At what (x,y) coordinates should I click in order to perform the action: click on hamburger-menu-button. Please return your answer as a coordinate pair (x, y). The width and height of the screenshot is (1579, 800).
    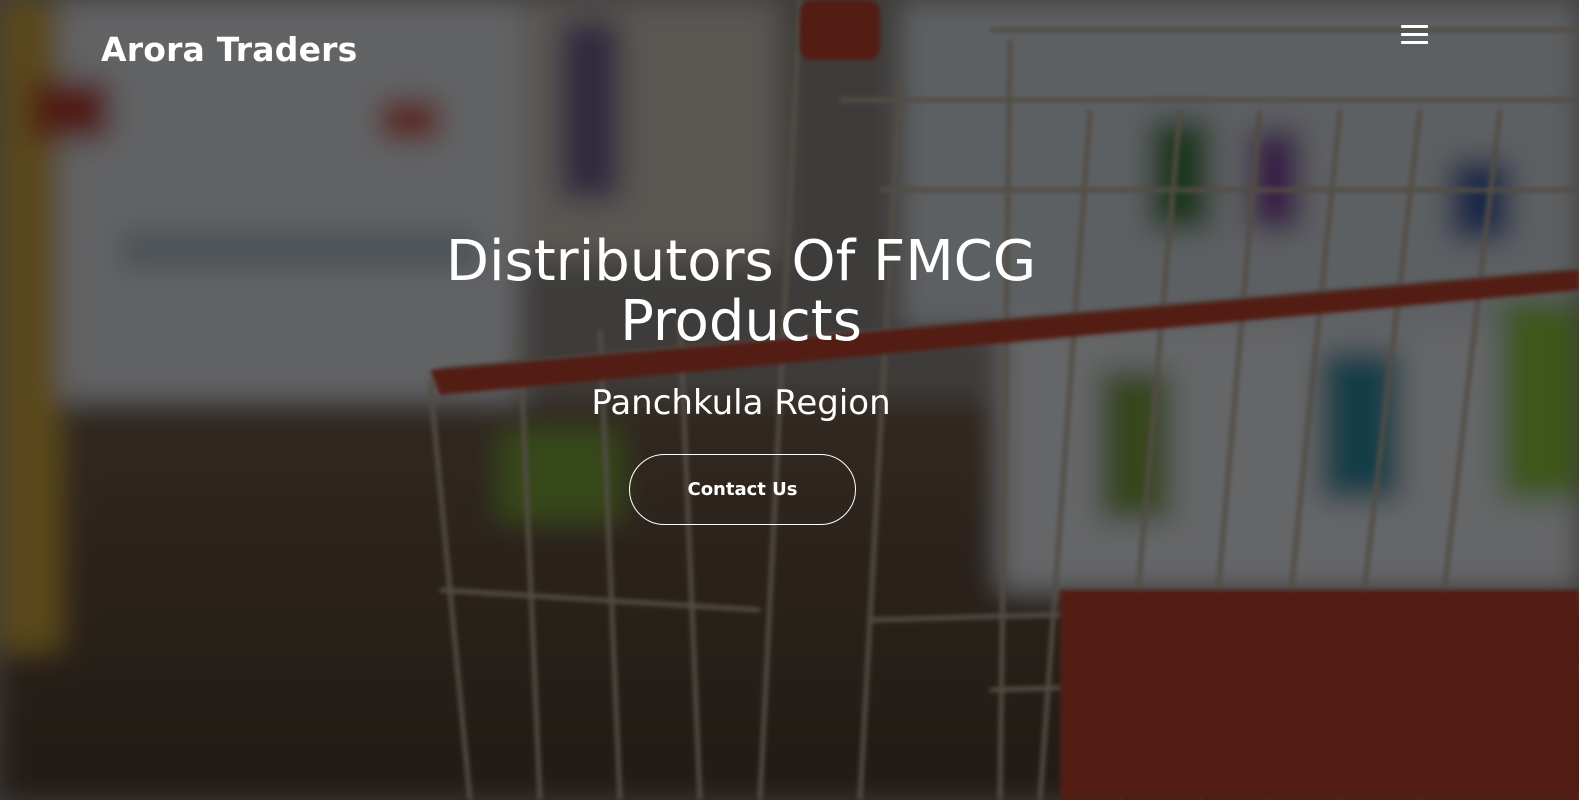
    Looking at the image, I should click on (1414, 34).